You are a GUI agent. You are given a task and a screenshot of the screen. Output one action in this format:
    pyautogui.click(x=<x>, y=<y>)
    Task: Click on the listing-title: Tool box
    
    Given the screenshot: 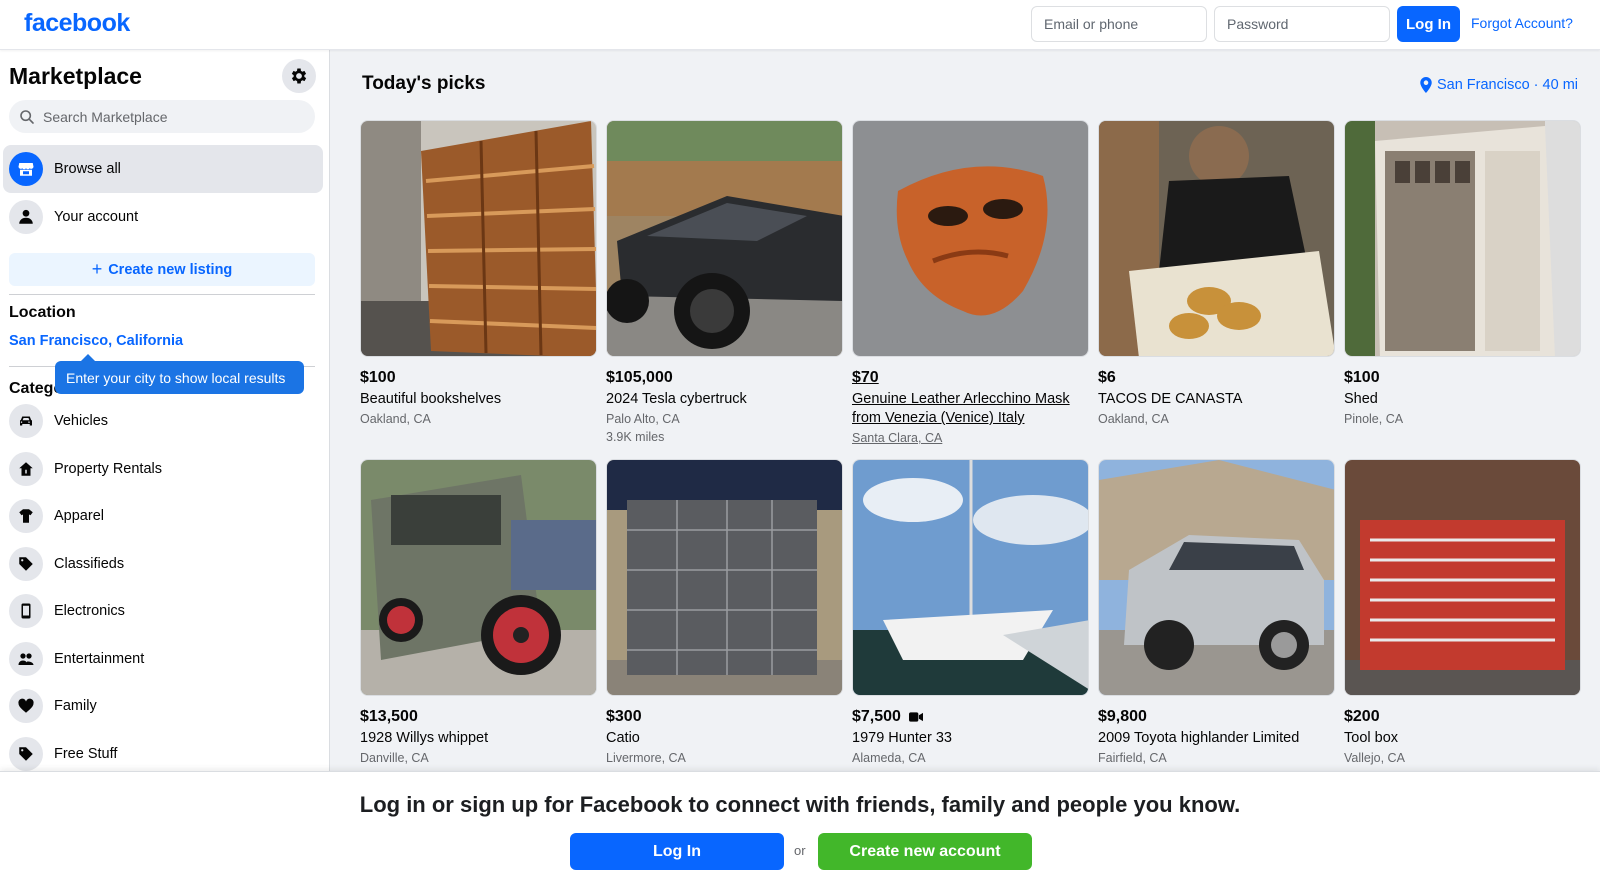 What is the action you would take?
    pyautogui.click(x=1371, y=738)
    